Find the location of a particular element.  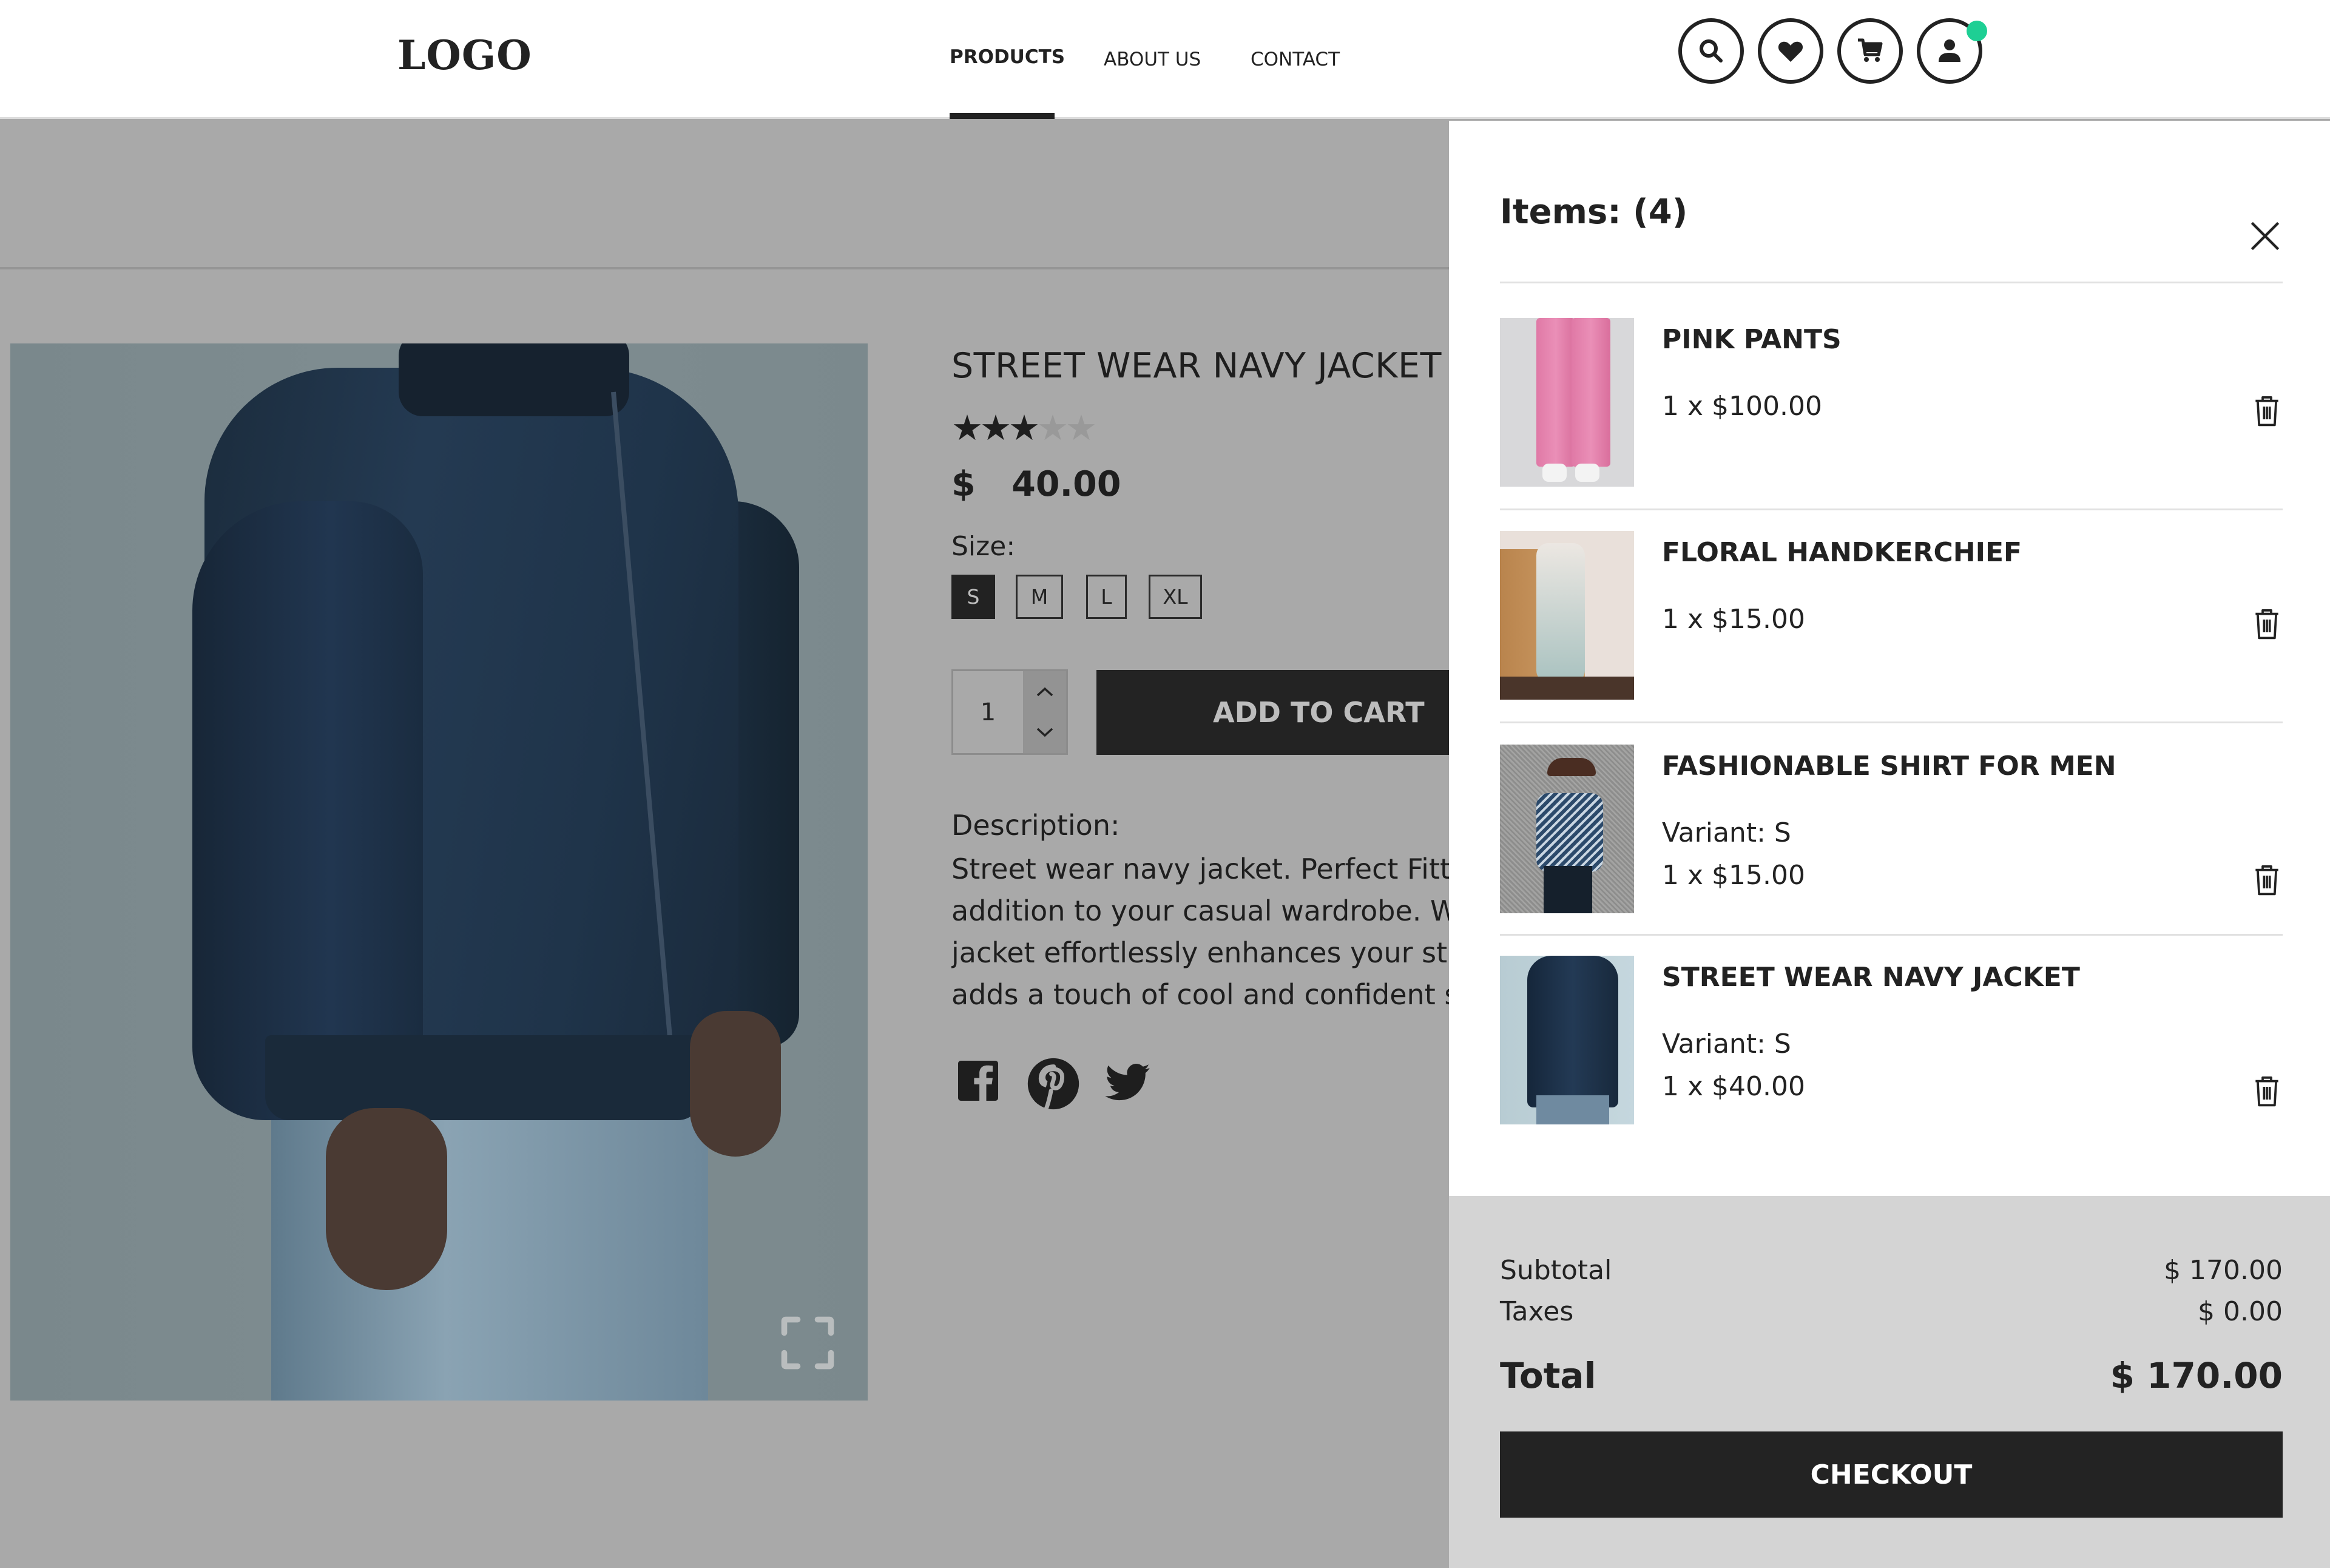

size-option-s: S is located at coordinates (973, 597).